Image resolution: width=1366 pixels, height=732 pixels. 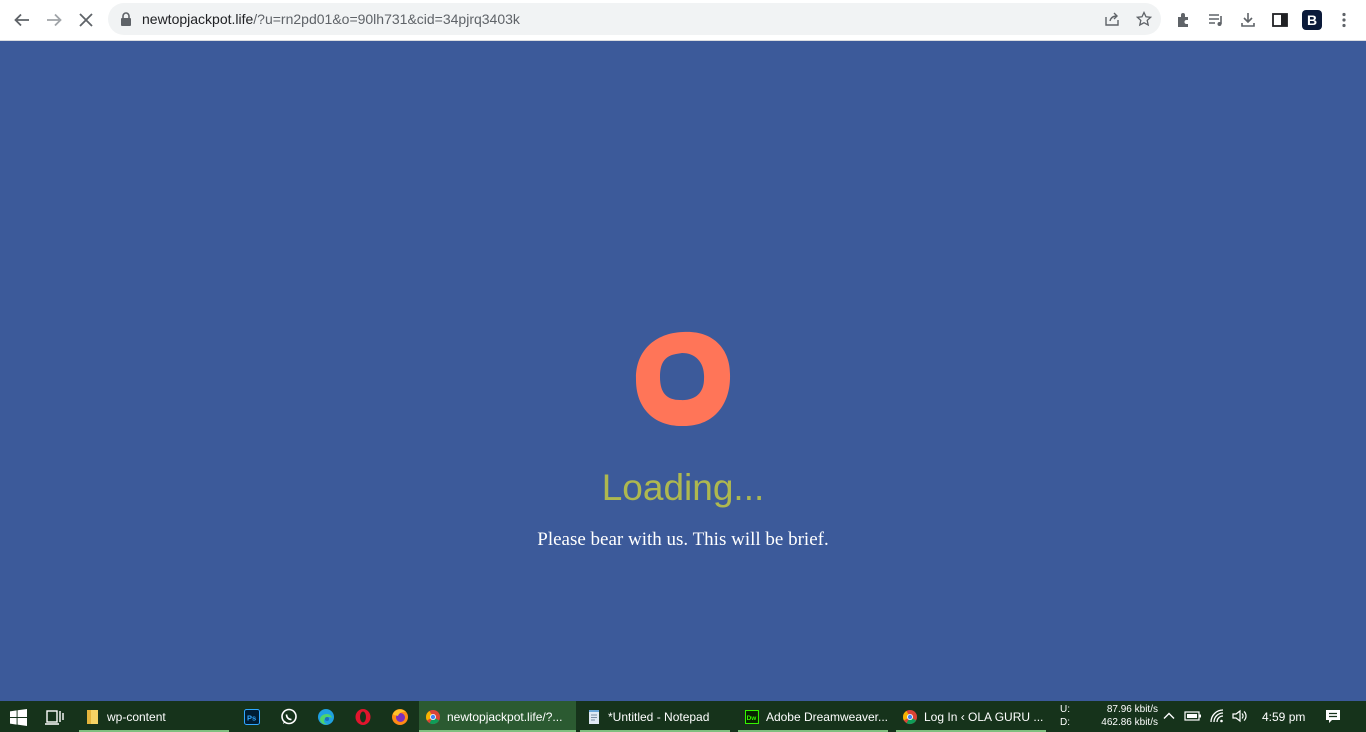 I want to click on taskbar-pin-opera, so click(x=363, y=717).